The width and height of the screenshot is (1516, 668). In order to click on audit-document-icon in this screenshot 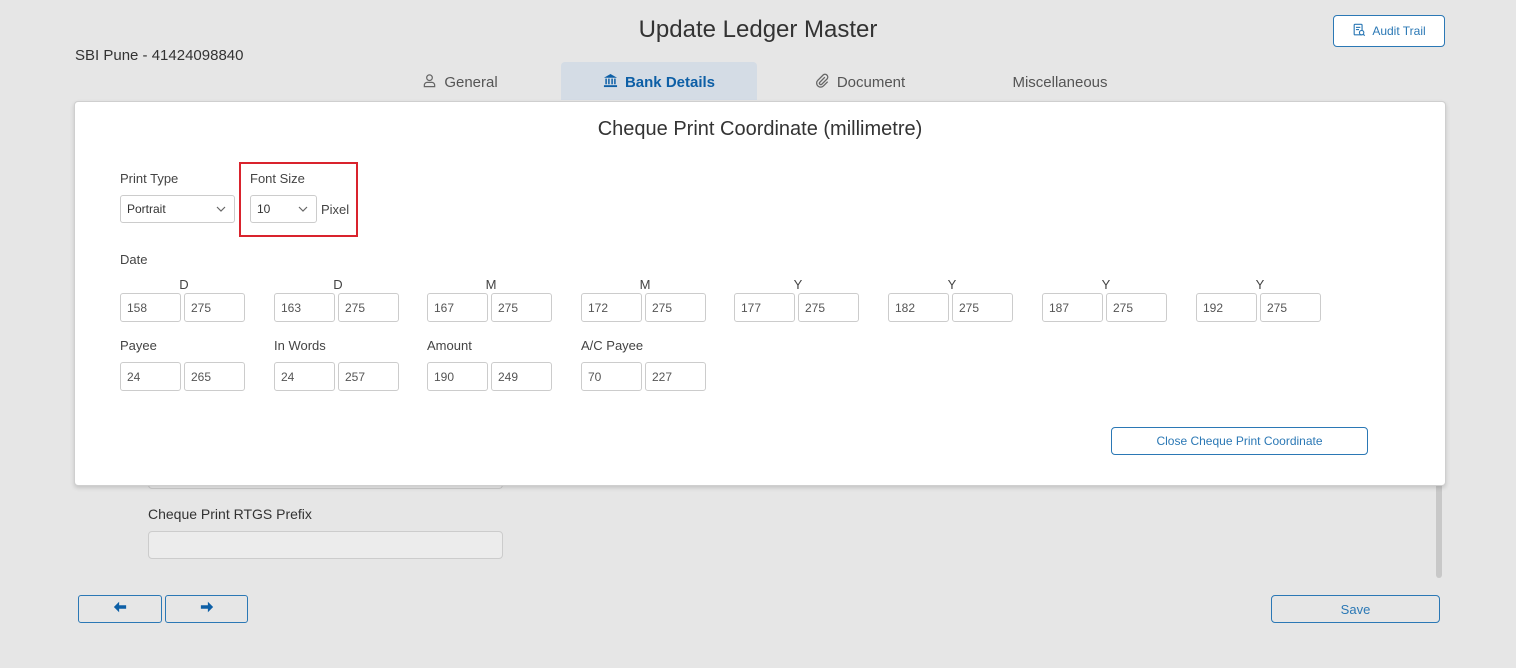, I will do `click(1359, 31)`.